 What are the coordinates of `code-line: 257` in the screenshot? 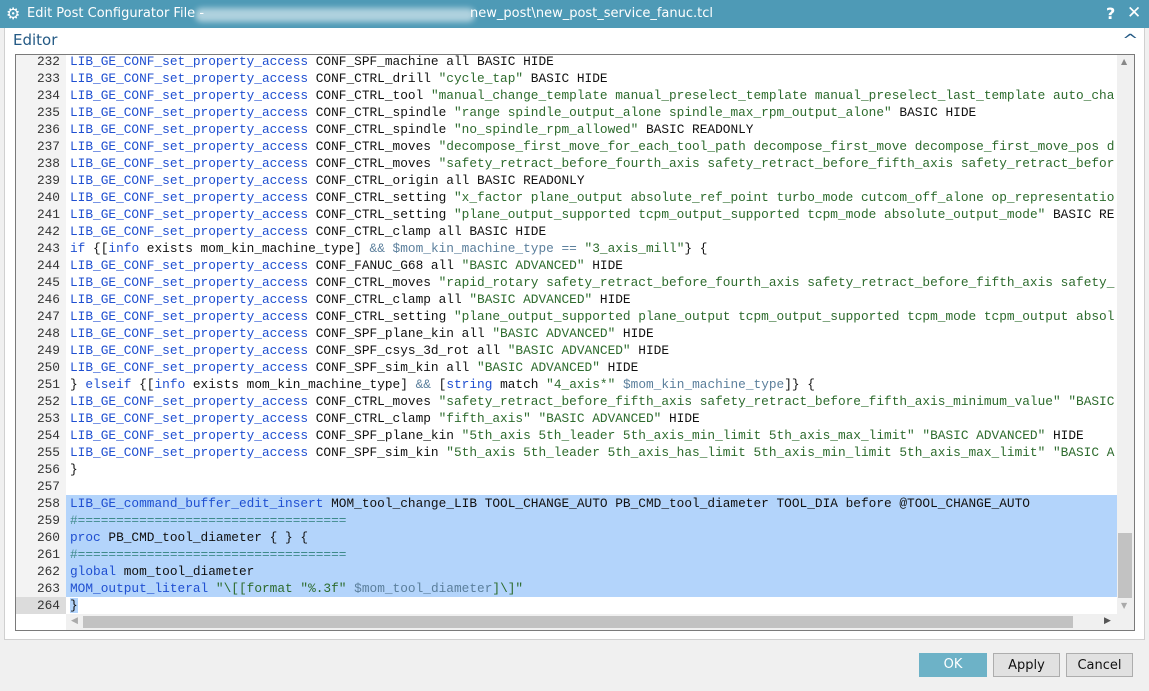 It's located at (566, 486).